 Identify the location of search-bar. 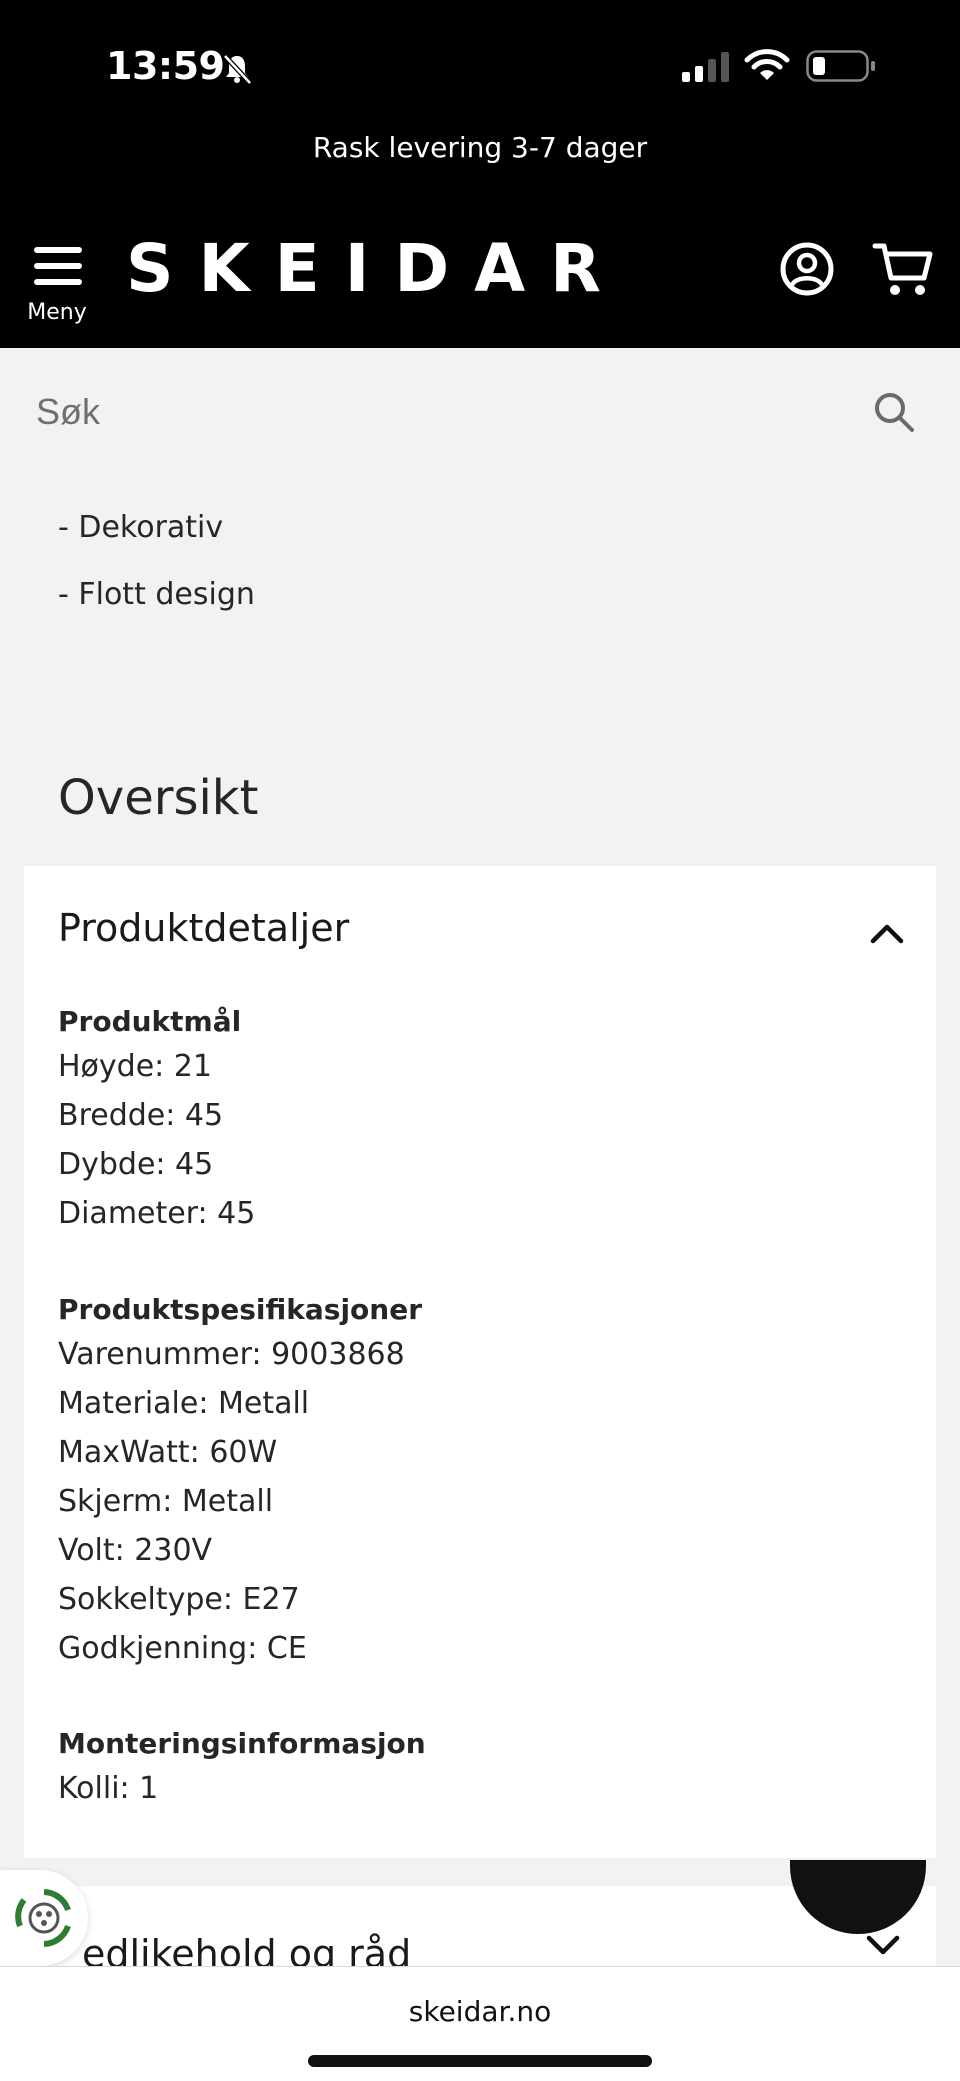
(480, 412).